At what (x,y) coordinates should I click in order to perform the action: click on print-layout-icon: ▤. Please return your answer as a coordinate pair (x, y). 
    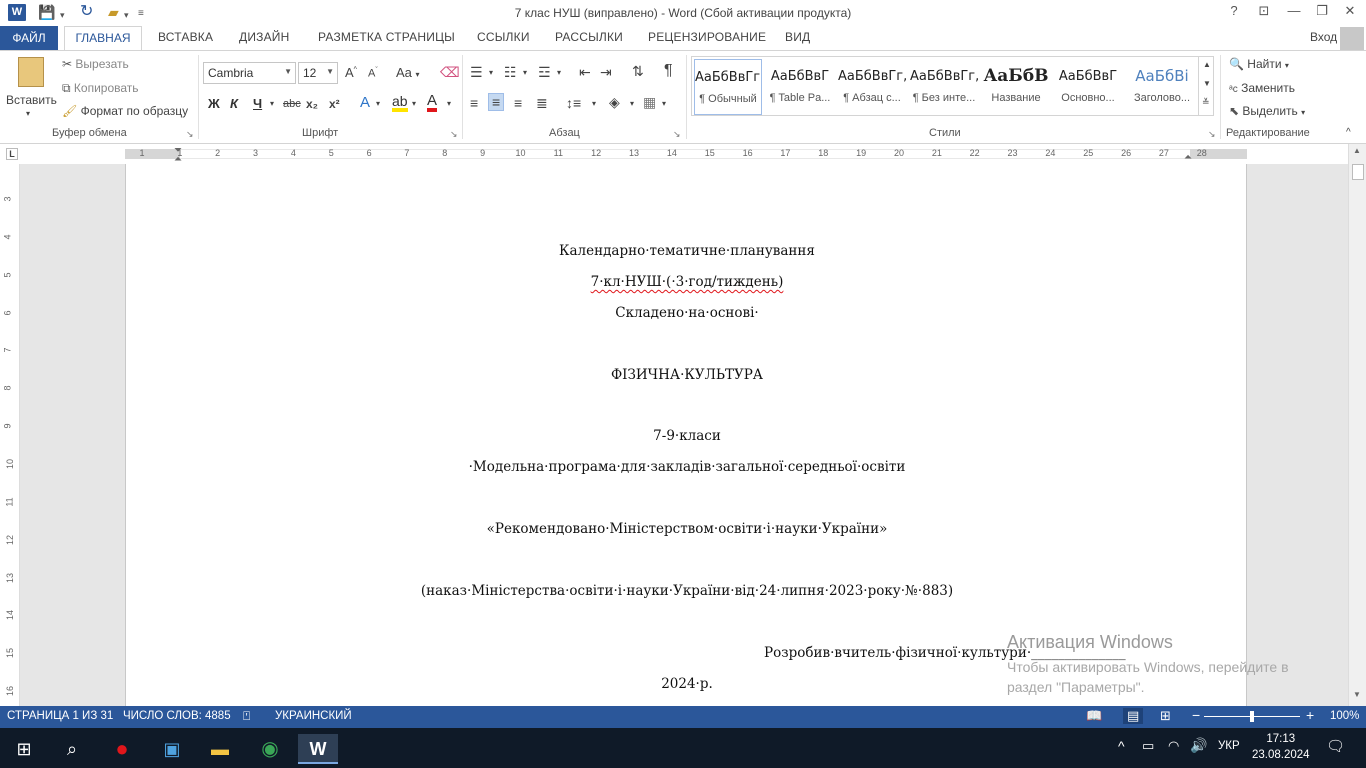
    Looking at the image, I should click on (1133, 716).